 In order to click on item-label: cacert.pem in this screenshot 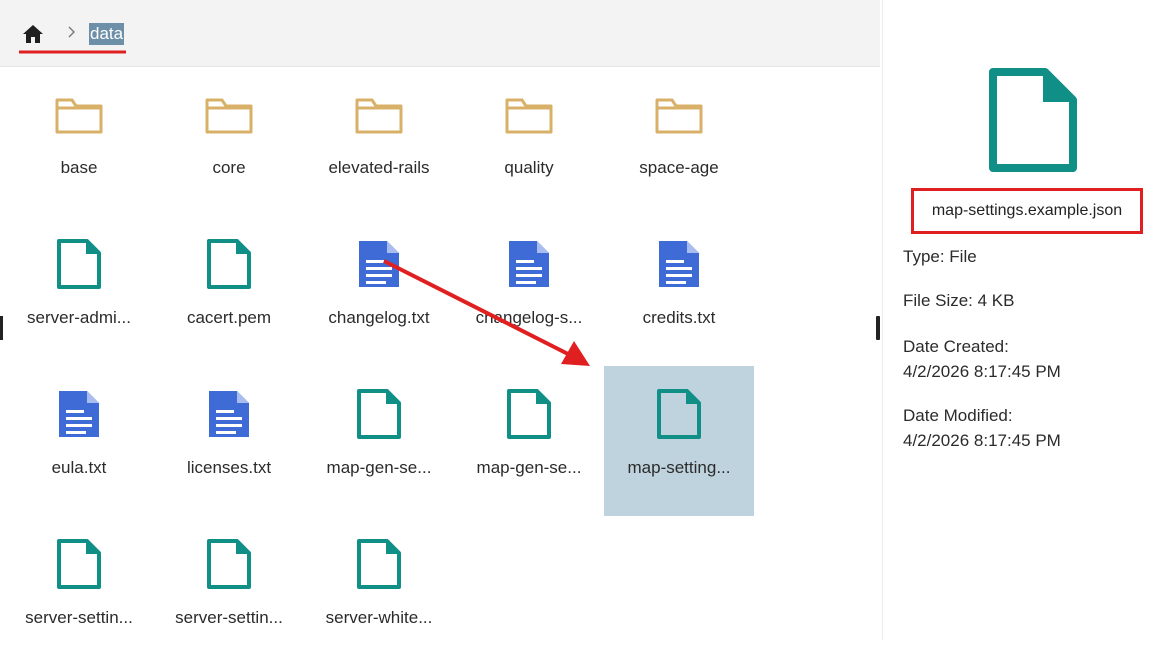, I will do `click(229, 317)`.